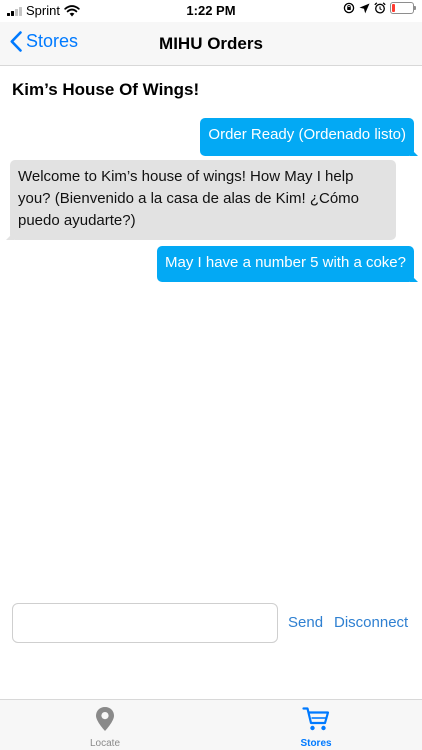 The height and width of the screenshot is (750, 422). What do you see at coordinates (307, 134) in the screenshot?
I see `message-text: Order Ready (Ordenado listo)` at bounding box center [307, 134].